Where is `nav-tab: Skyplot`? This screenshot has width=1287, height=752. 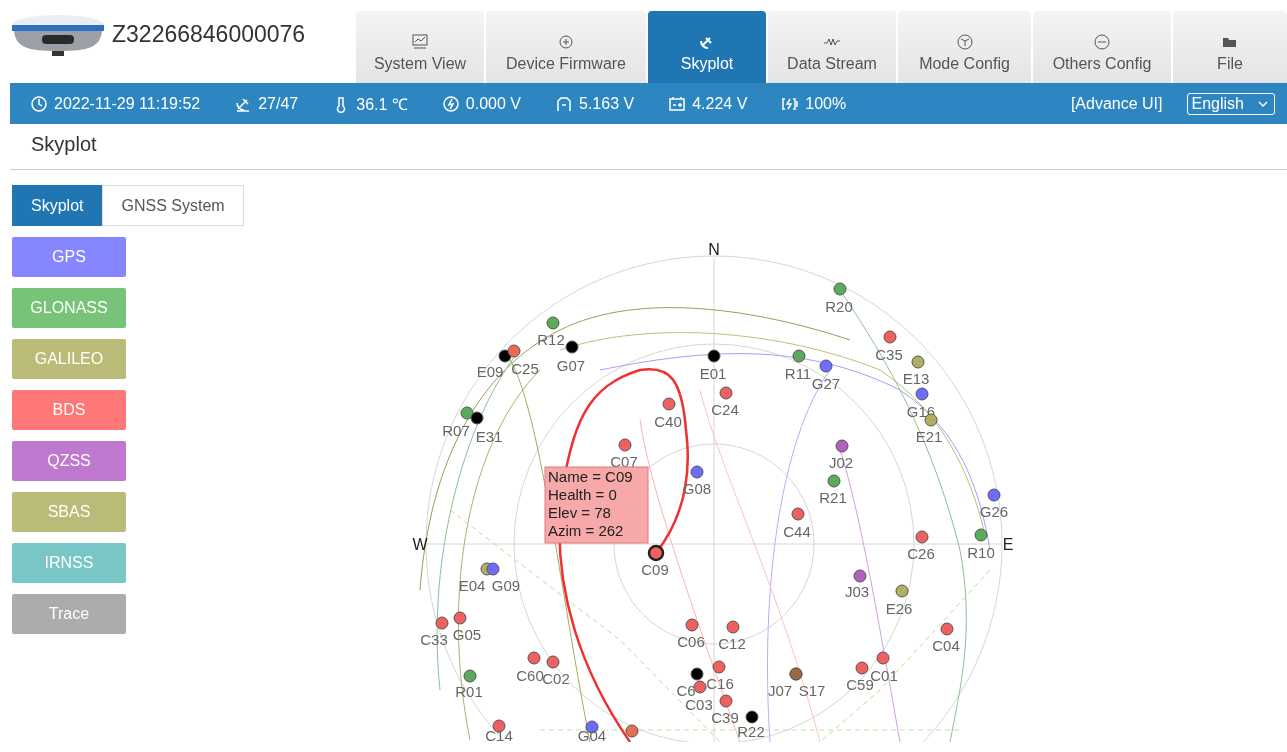 nav-tab: Skyplot is located at coordinates (707, 47).